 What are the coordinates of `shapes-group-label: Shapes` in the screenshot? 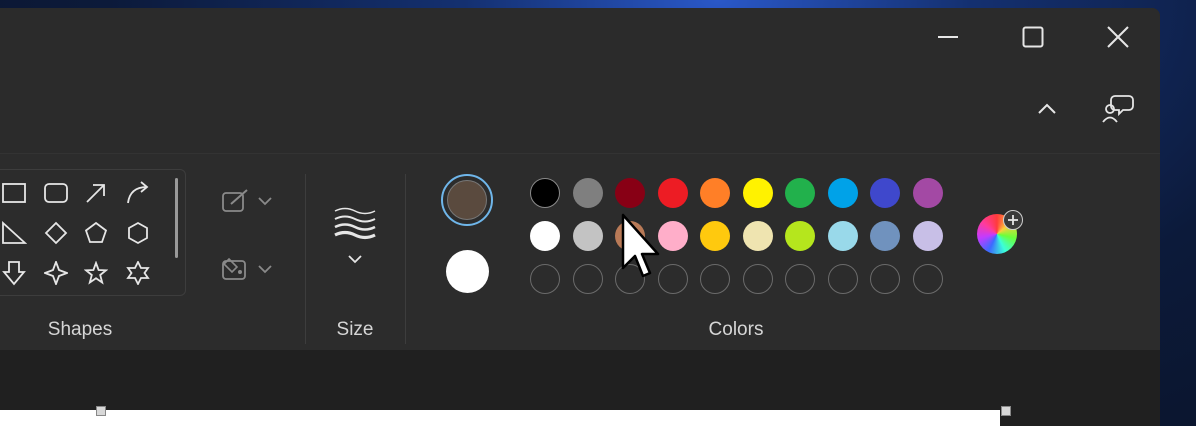 It's located at (80, 329).